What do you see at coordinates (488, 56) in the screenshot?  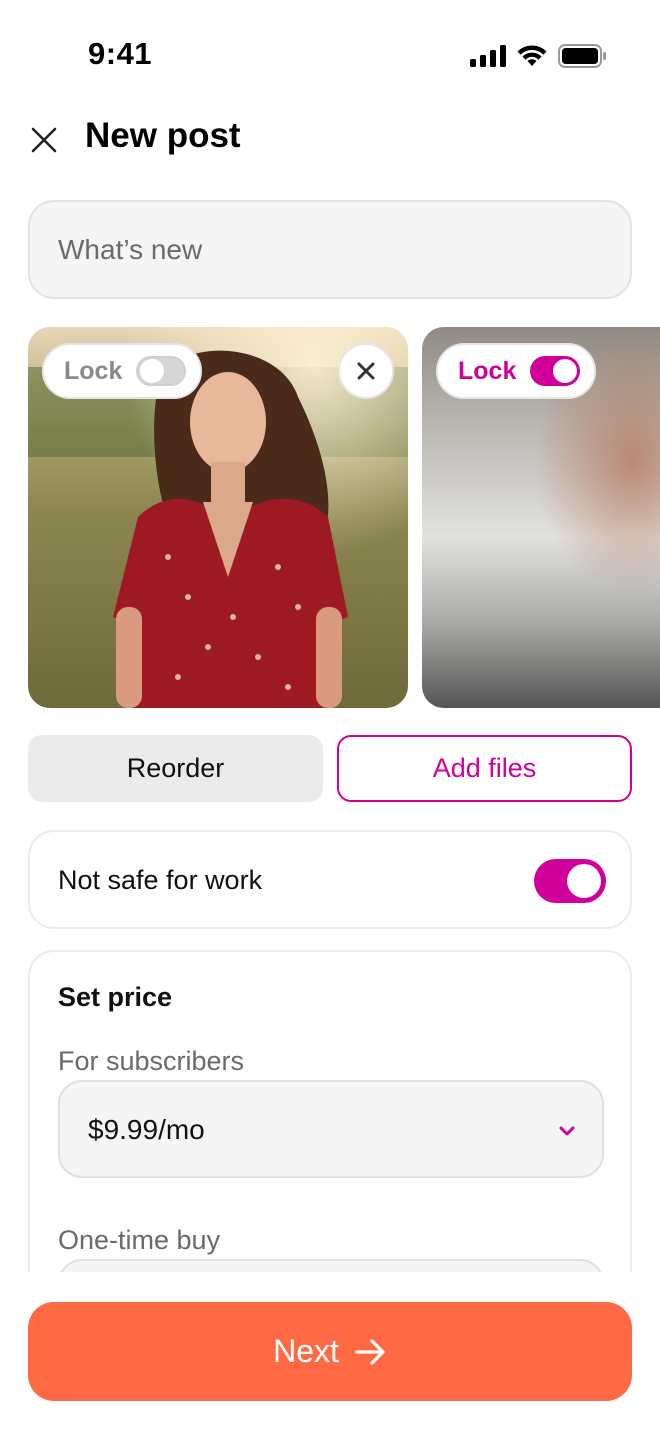 I see `signal-icon` at bounding box center [488, 56].